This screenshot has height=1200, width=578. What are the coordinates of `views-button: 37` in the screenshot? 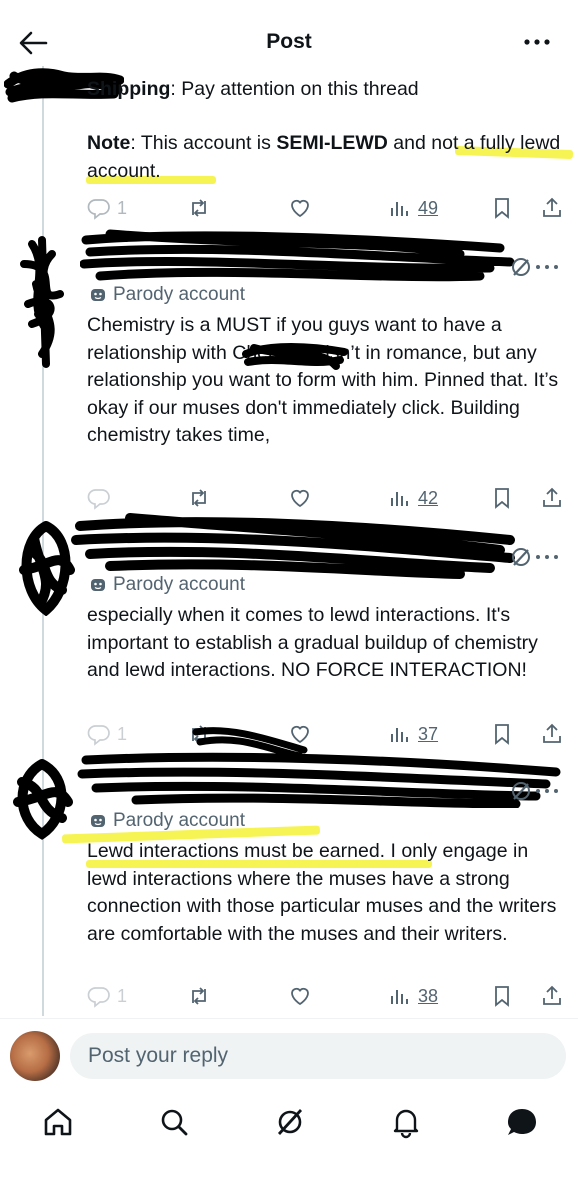 It's located at (413, 734).